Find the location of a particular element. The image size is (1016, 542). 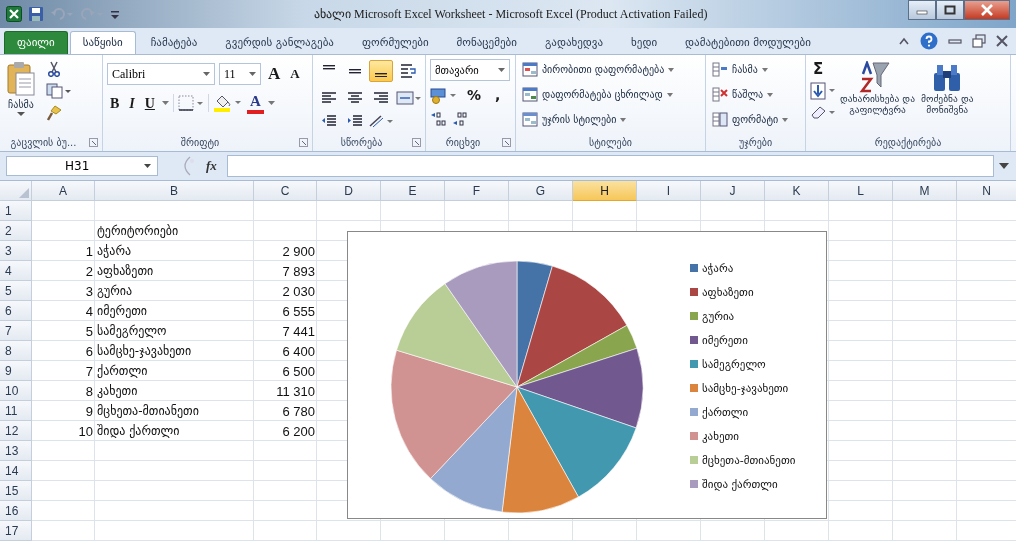

ribbon-tab: გვერდის განლაგება is located at coordinates (279, 42).